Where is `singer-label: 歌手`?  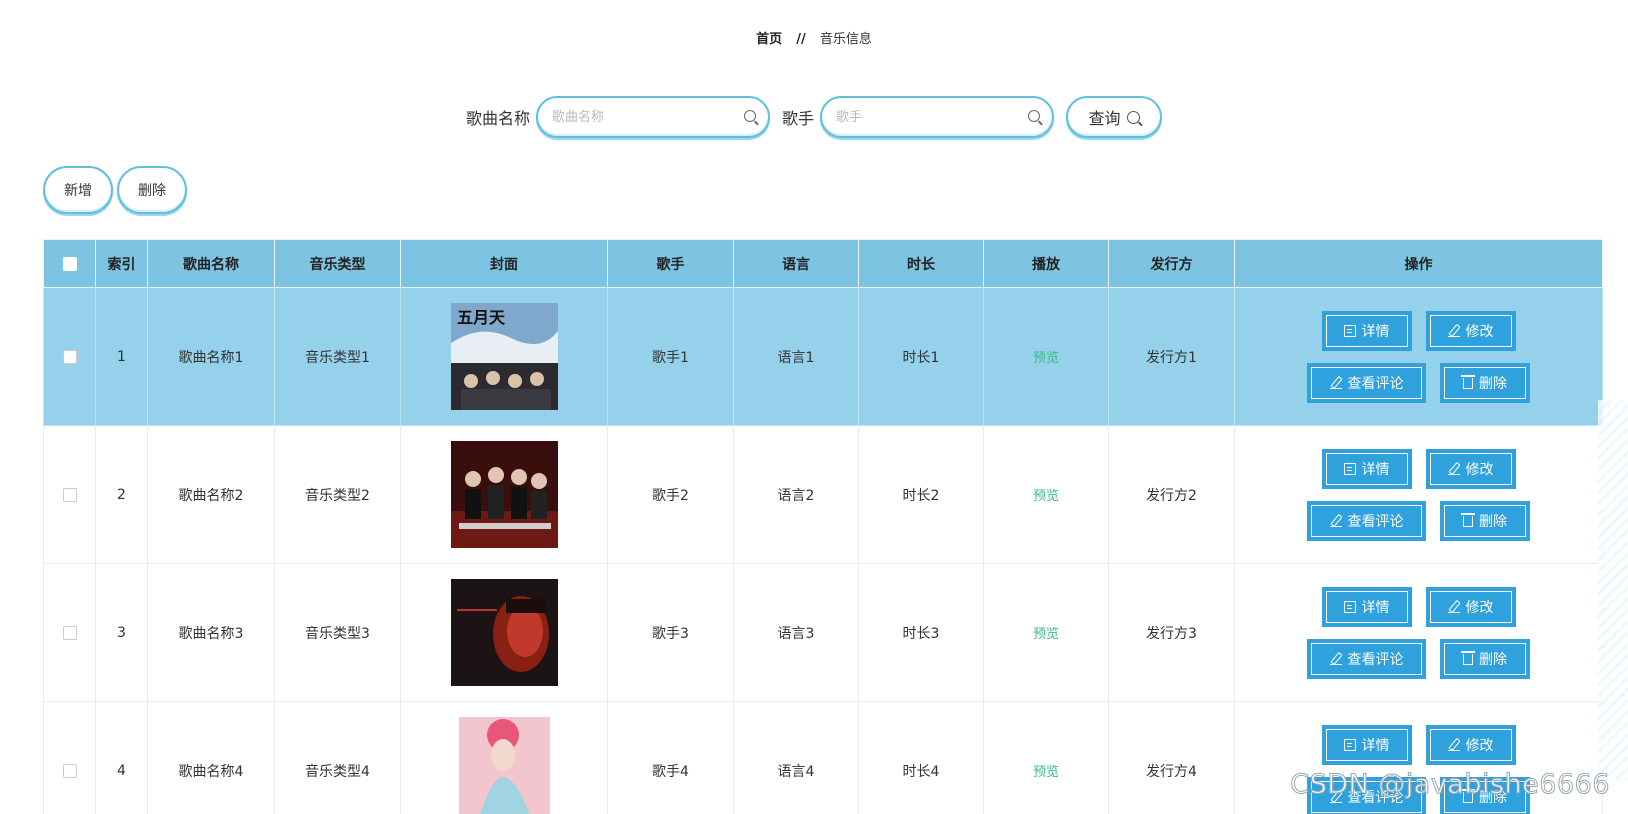
singer-label: 歌手 is located at coordinates (798, 118).